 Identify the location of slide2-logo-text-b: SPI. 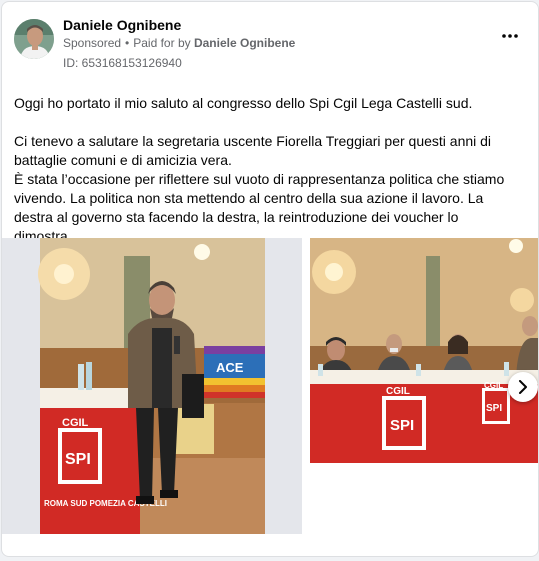
(494, 408).